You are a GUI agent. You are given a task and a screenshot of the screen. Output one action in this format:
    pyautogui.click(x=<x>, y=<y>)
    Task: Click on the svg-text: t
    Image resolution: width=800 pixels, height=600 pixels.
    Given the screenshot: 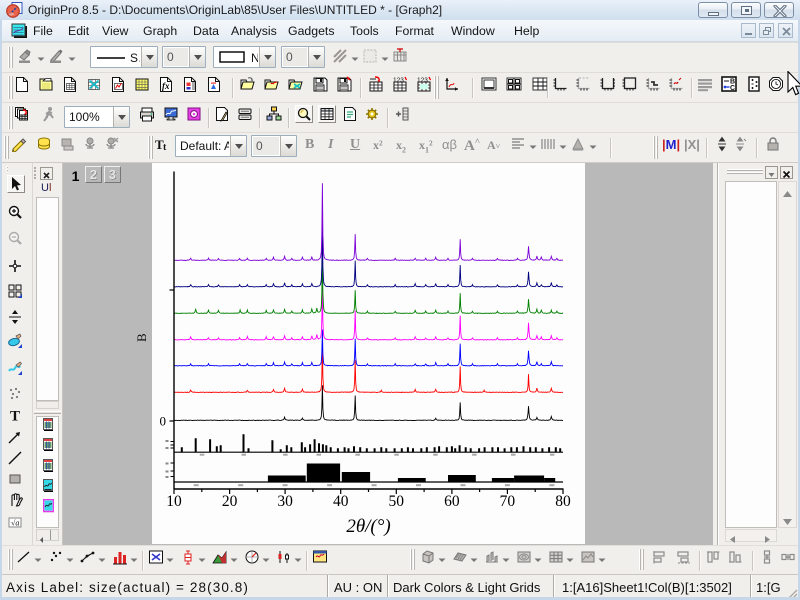 What is the action you would take?
    pyautogui.click(x=165, y=147)
    